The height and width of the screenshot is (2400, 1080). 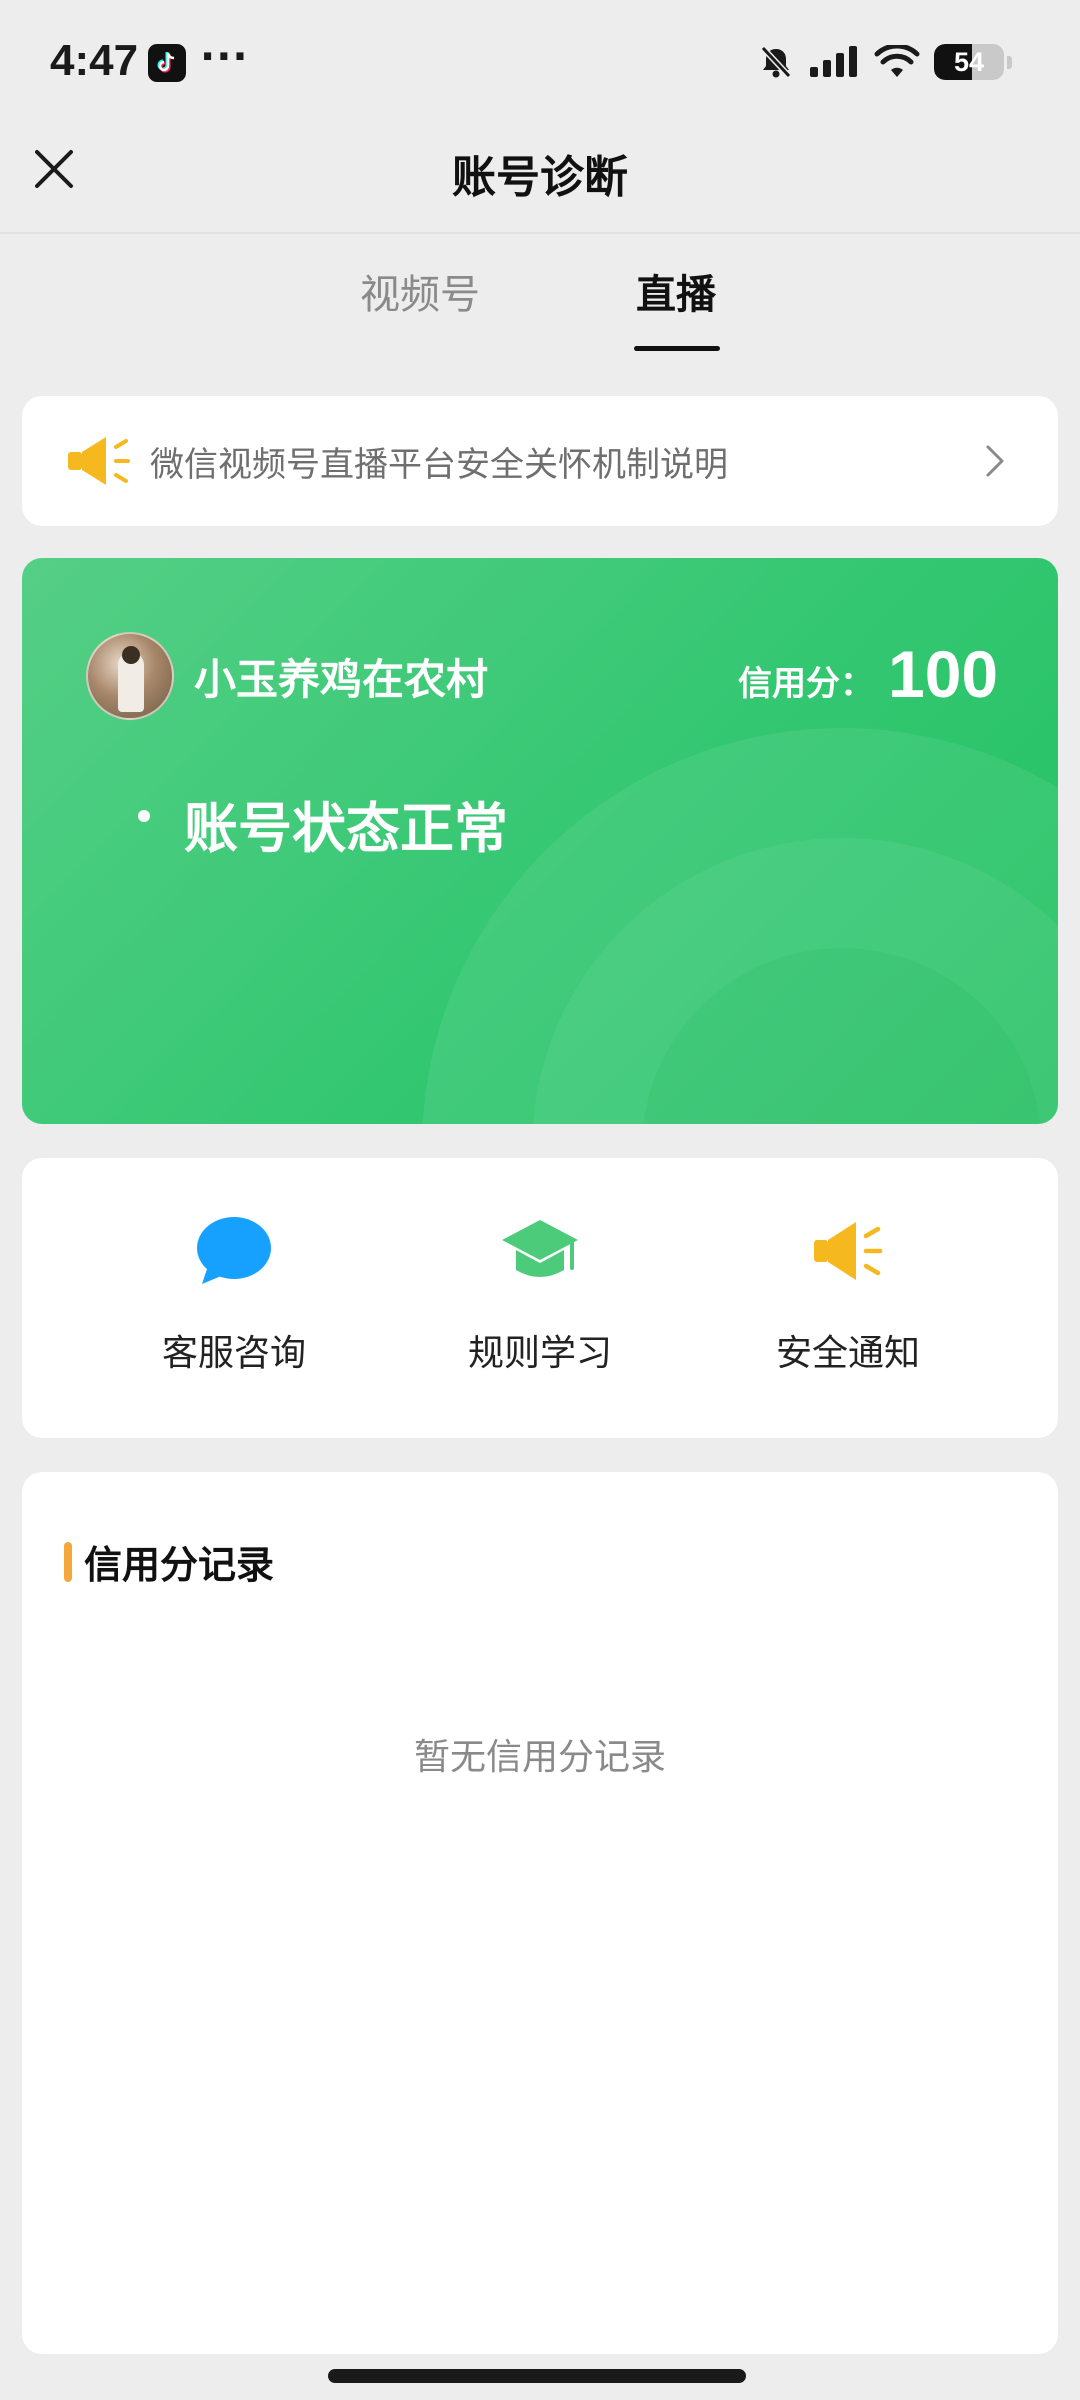 I want to click on empty-state-text: 暂无信用分记录, so click(x=539, y=1757).